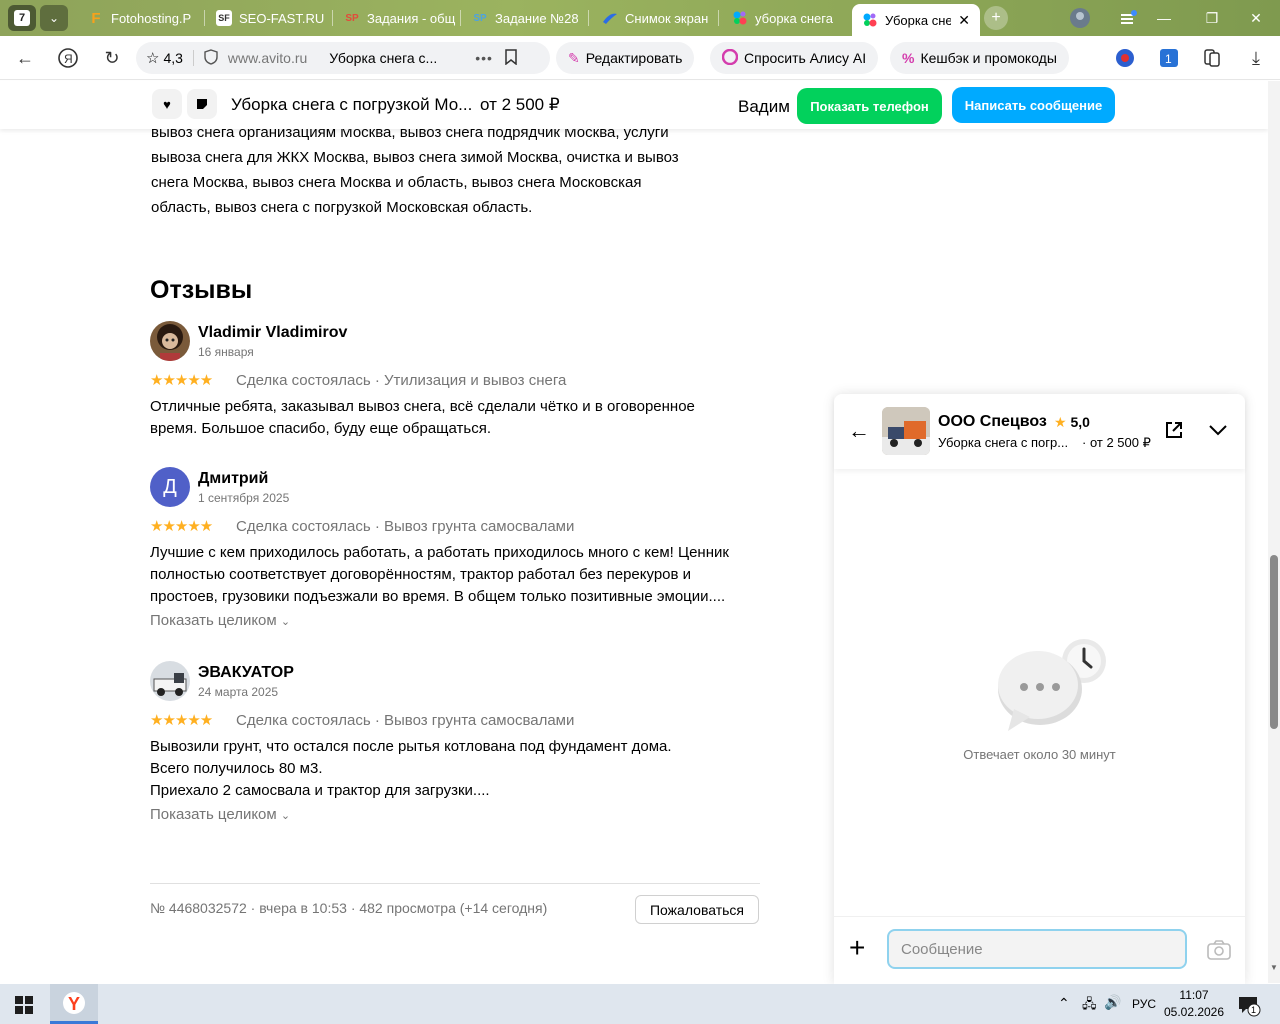 The width and height of the screenshot is (1280, 1024). What do you see at coordinates (906, 431) in the screenshot?
I see `chat-item-thumbnail` at bounding box center [906, 431].